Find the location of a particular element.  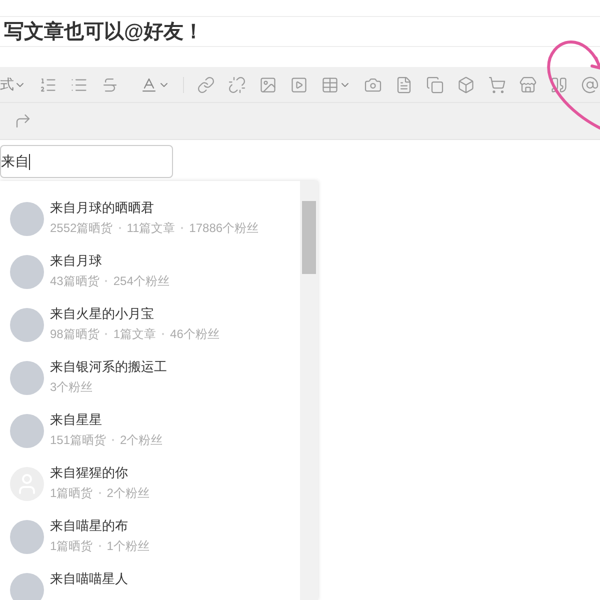

camera-icon is located at coordinates (373, 85).